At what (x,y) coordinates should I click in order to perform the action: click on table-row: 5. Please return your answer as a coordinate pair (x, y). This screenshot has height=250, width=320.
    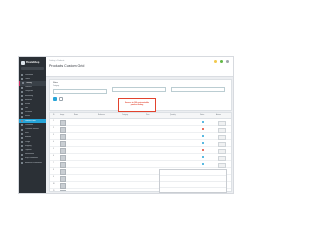
    Looking at the image, I should click on (140, 150).